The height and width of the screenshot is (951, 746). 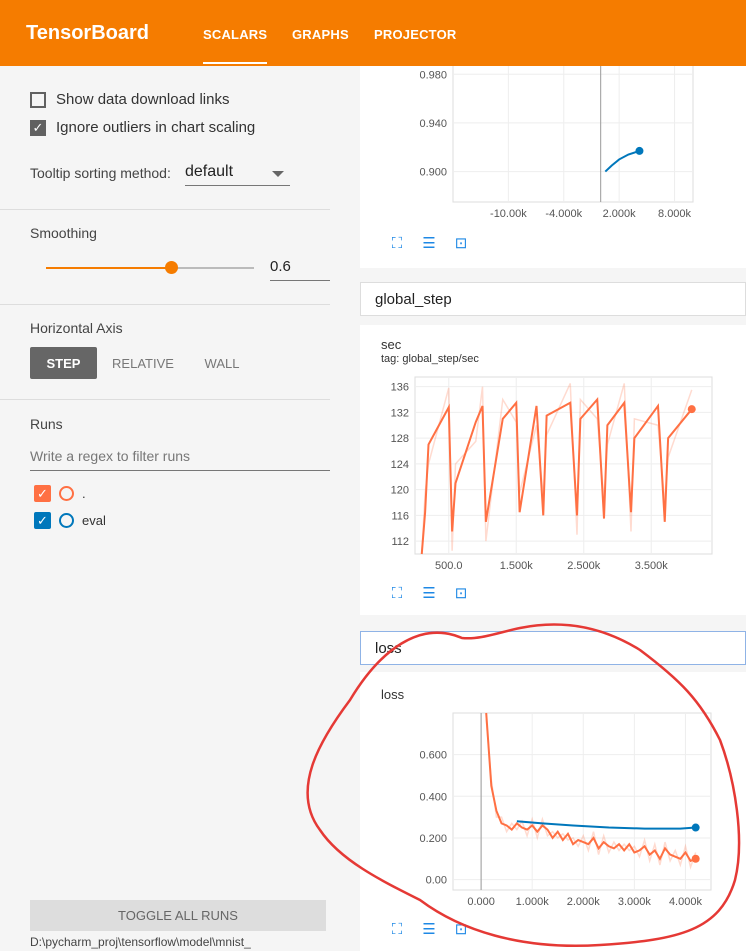 What do you see at coordinates (42, 520) in the screenshot?
I see `run-checkbox-eval: ✓` at bounding box center [42, 520].